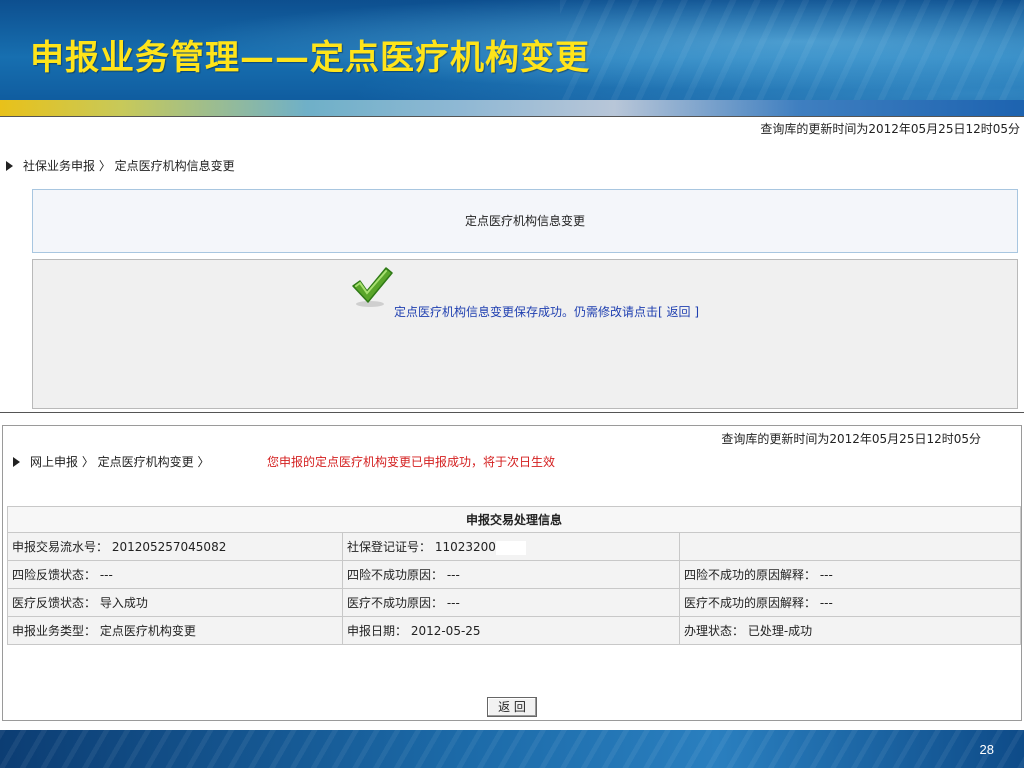 This screenshot has width=1024, height=768. What do you see at coordinates (986, 749) in the screenshot?
I see `page-number: 28` at bounding box center [986, 749].